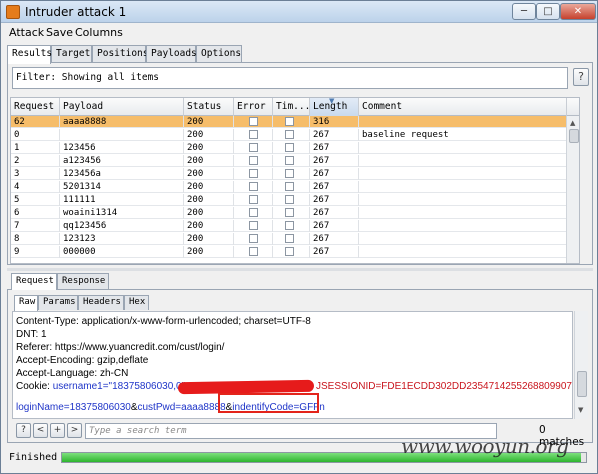 The height and width of the screenshot is (474, 598). I want to click on column-error: Error, so click(253, 107).